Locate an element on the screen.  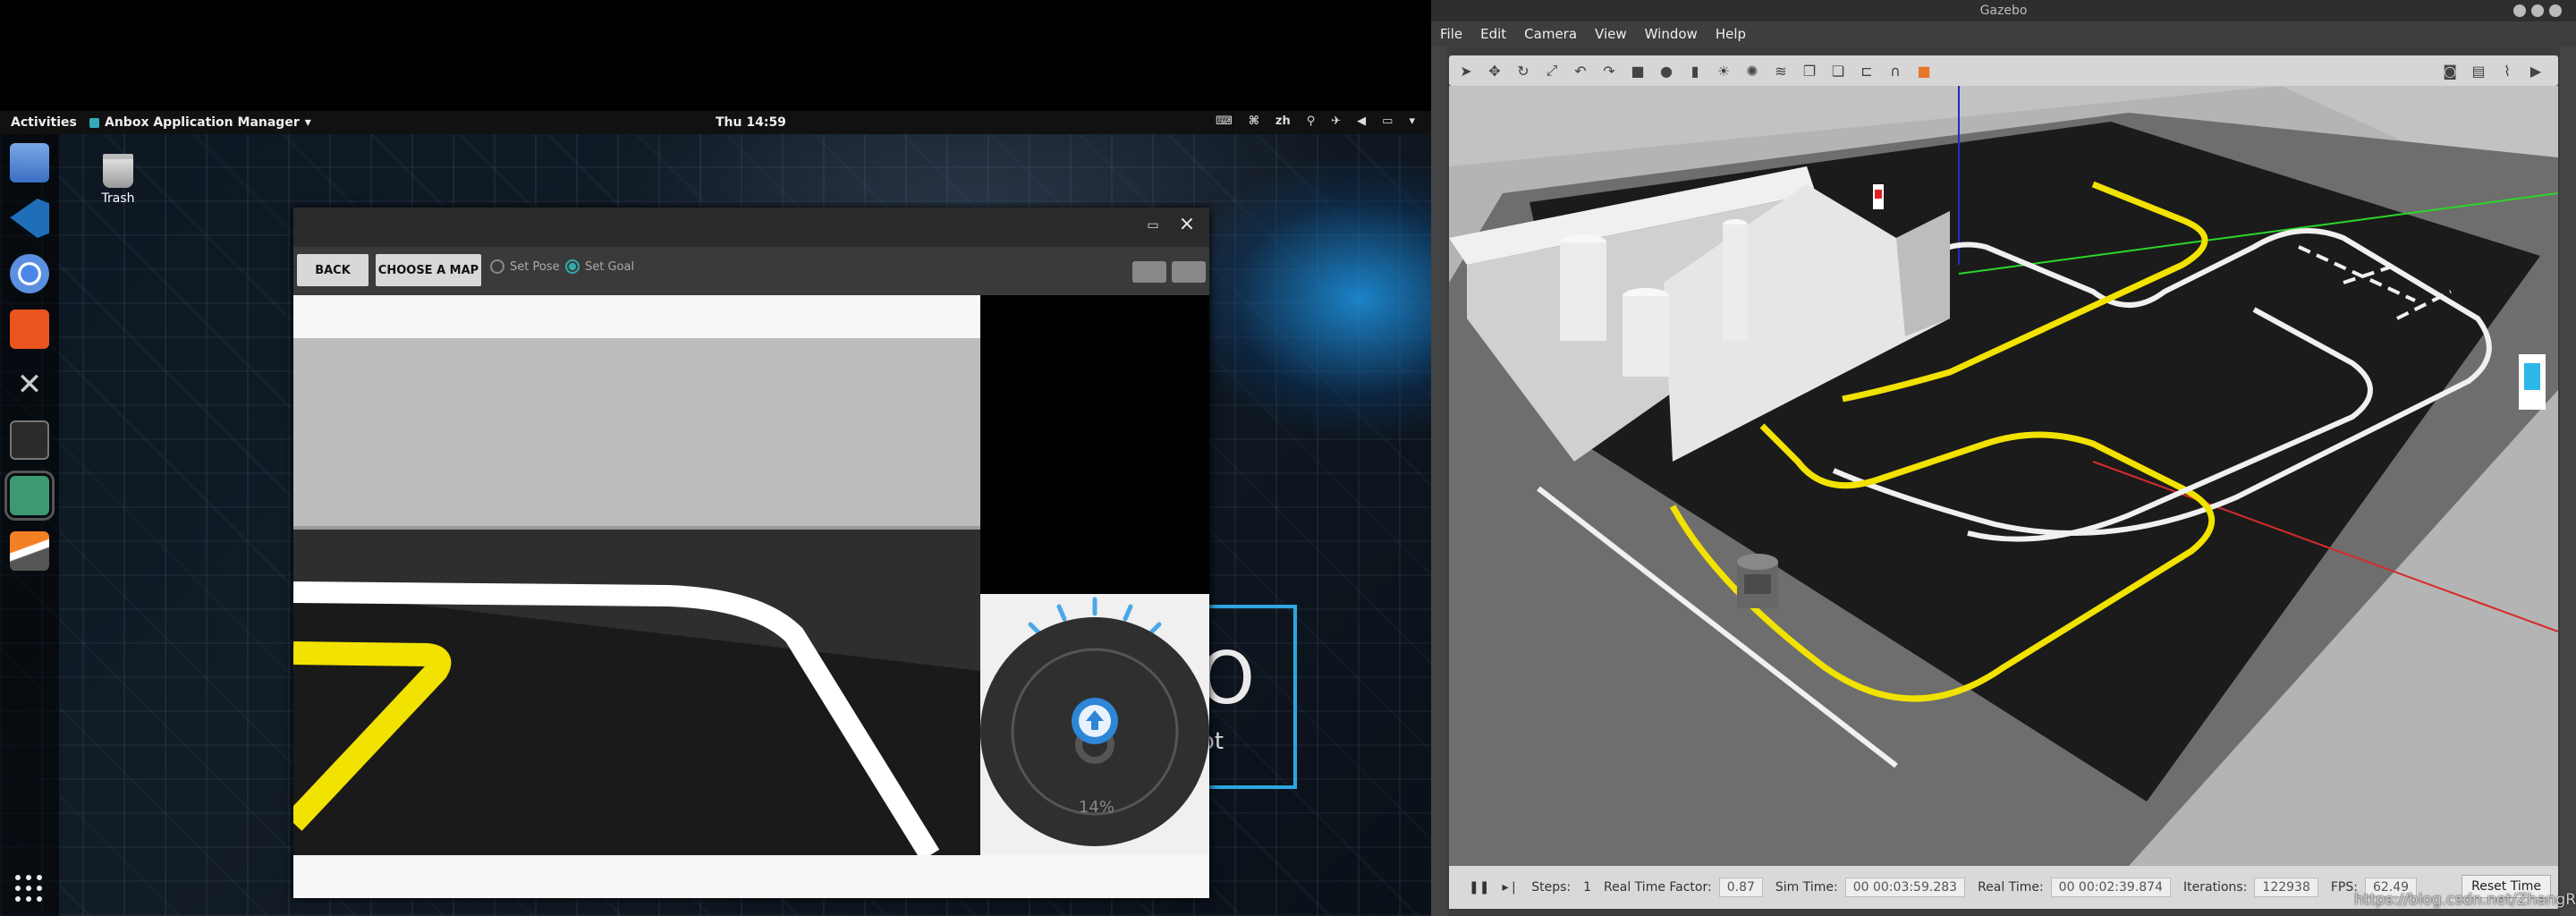
back-button: BACK is located at coordinates (333, 270).